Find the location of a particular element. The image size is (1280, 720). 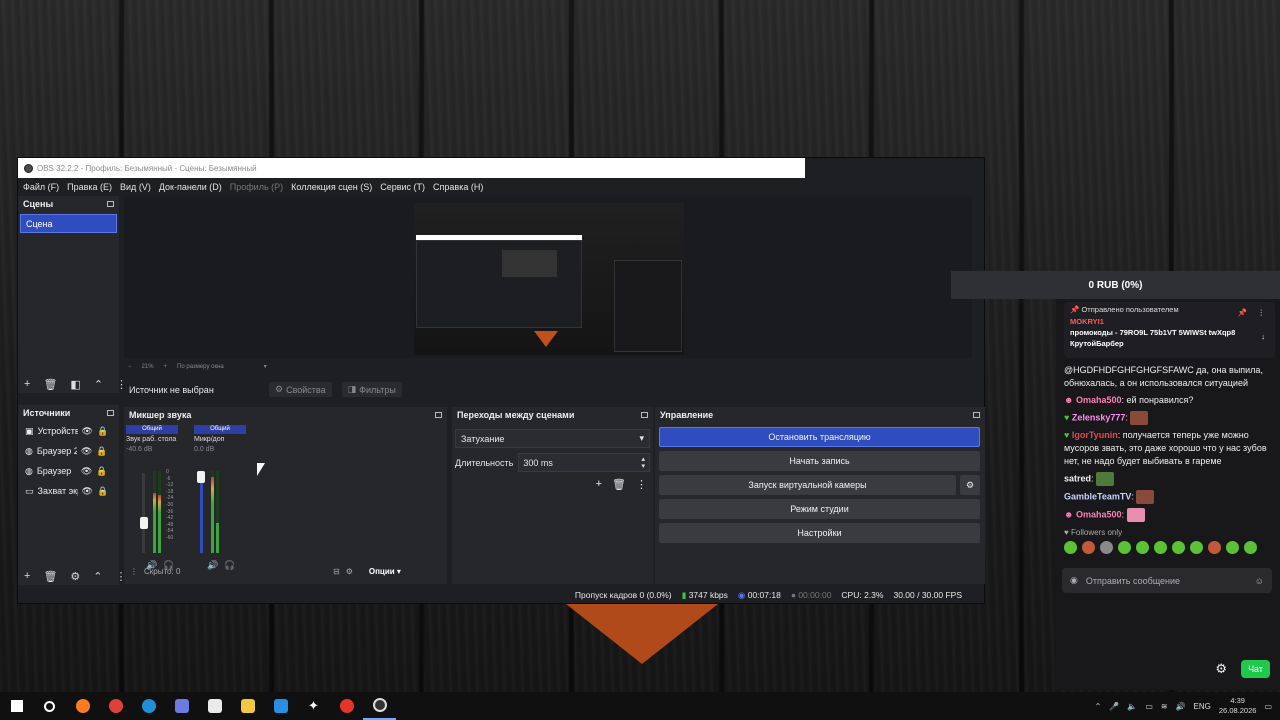

arrow-down-icon: ↓ is located at coordinates (1263, 336).